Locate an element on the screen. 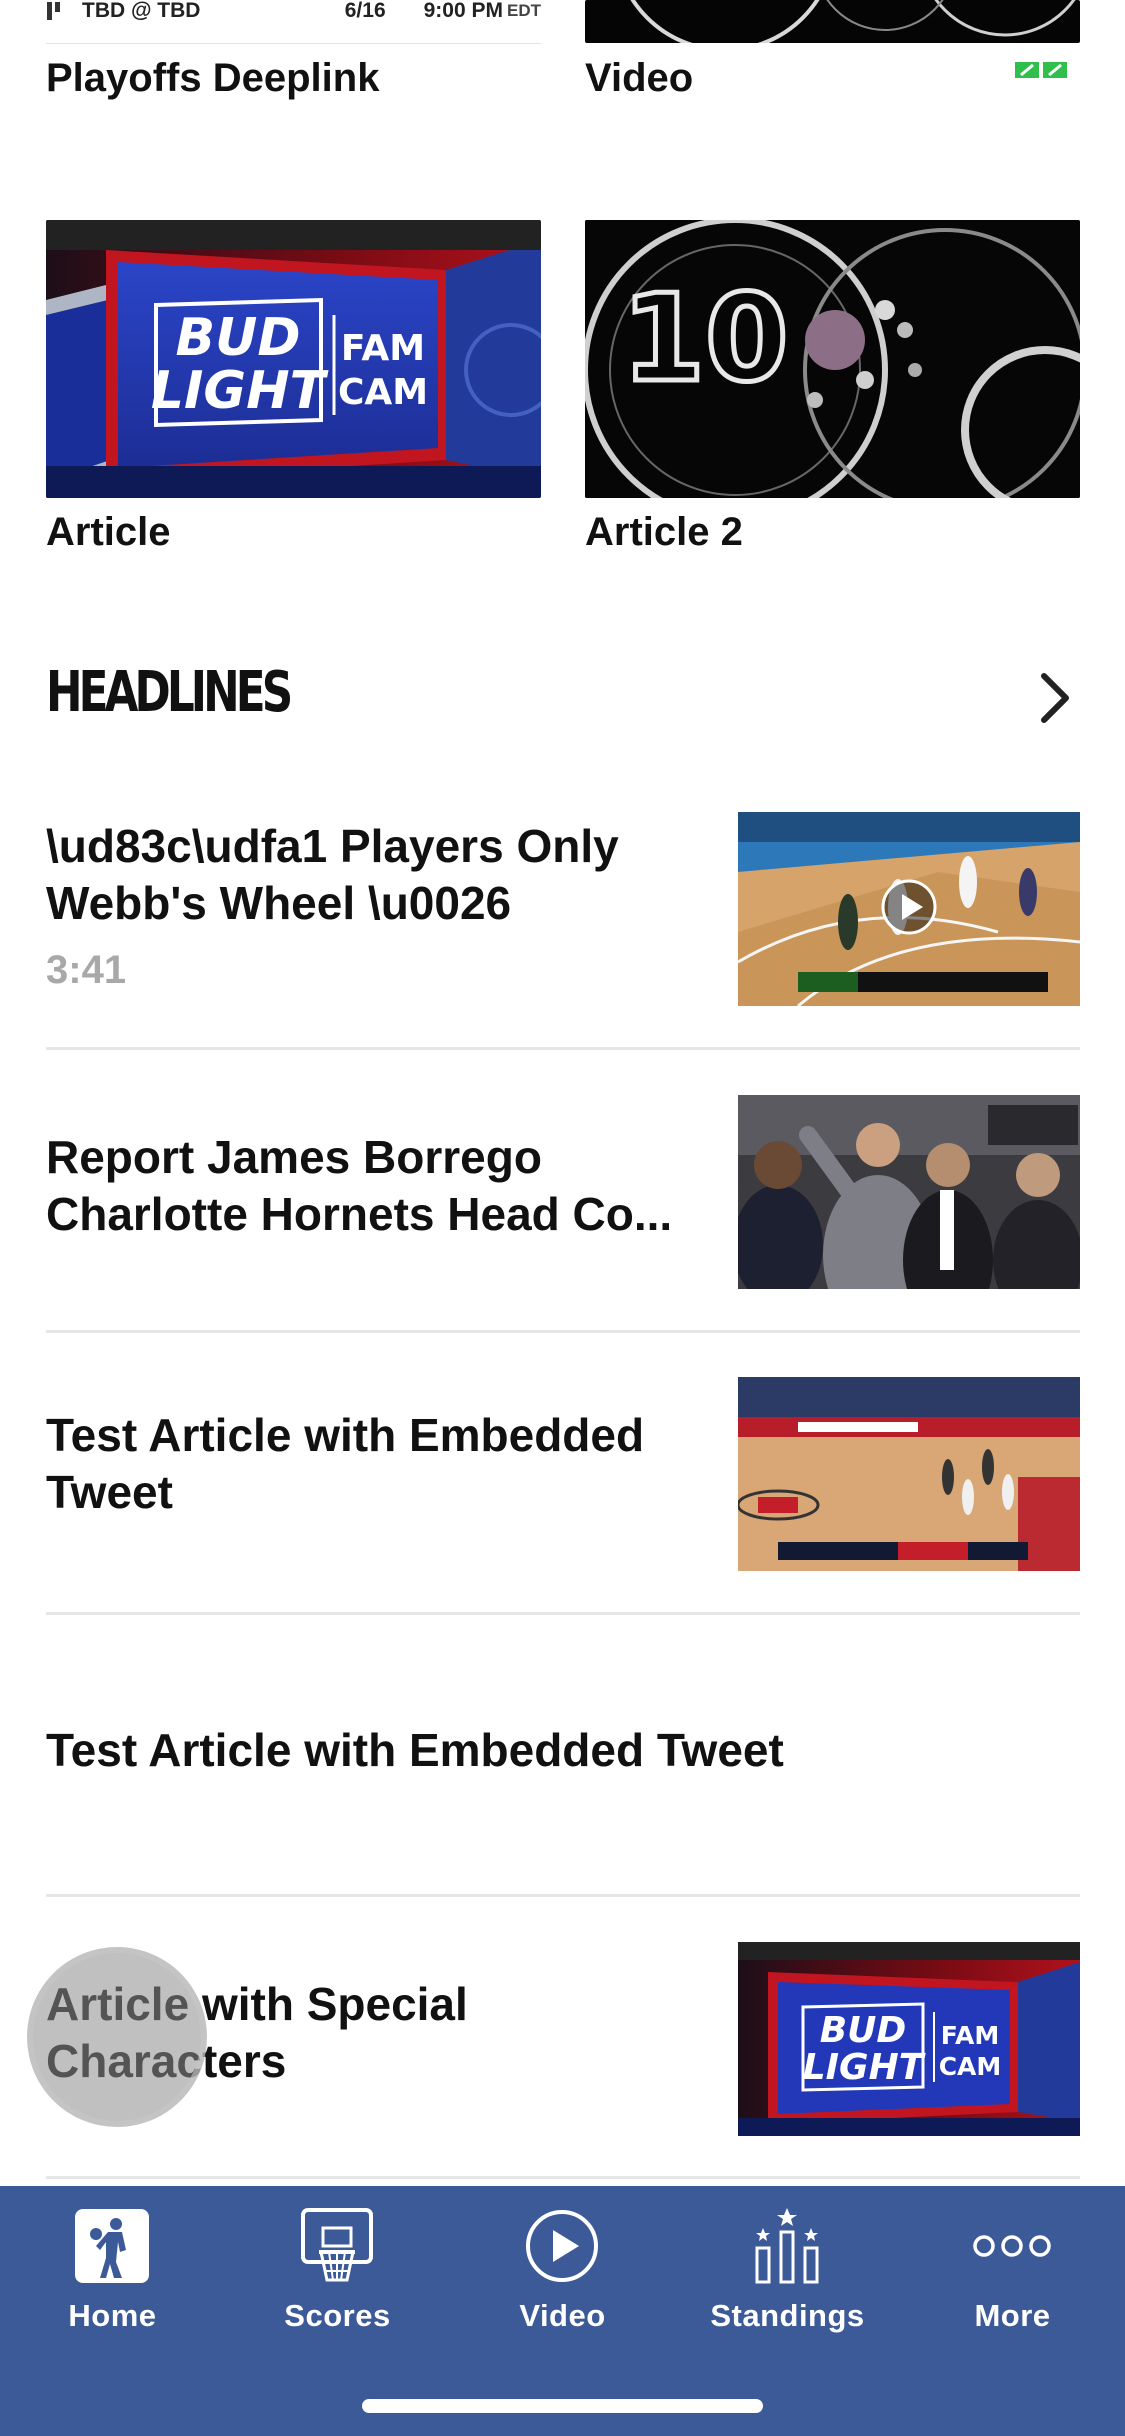  live-badge-icon is located at coordinates (1041, 70).